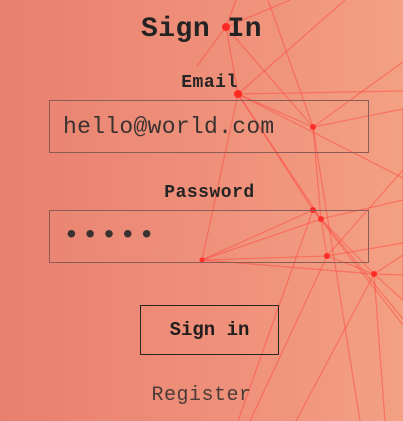 The height and width of the screenshot is (421, 403). Describe the element at coordinates (209, 236) in the screenshot. I see `password-field: •••••` at that location.